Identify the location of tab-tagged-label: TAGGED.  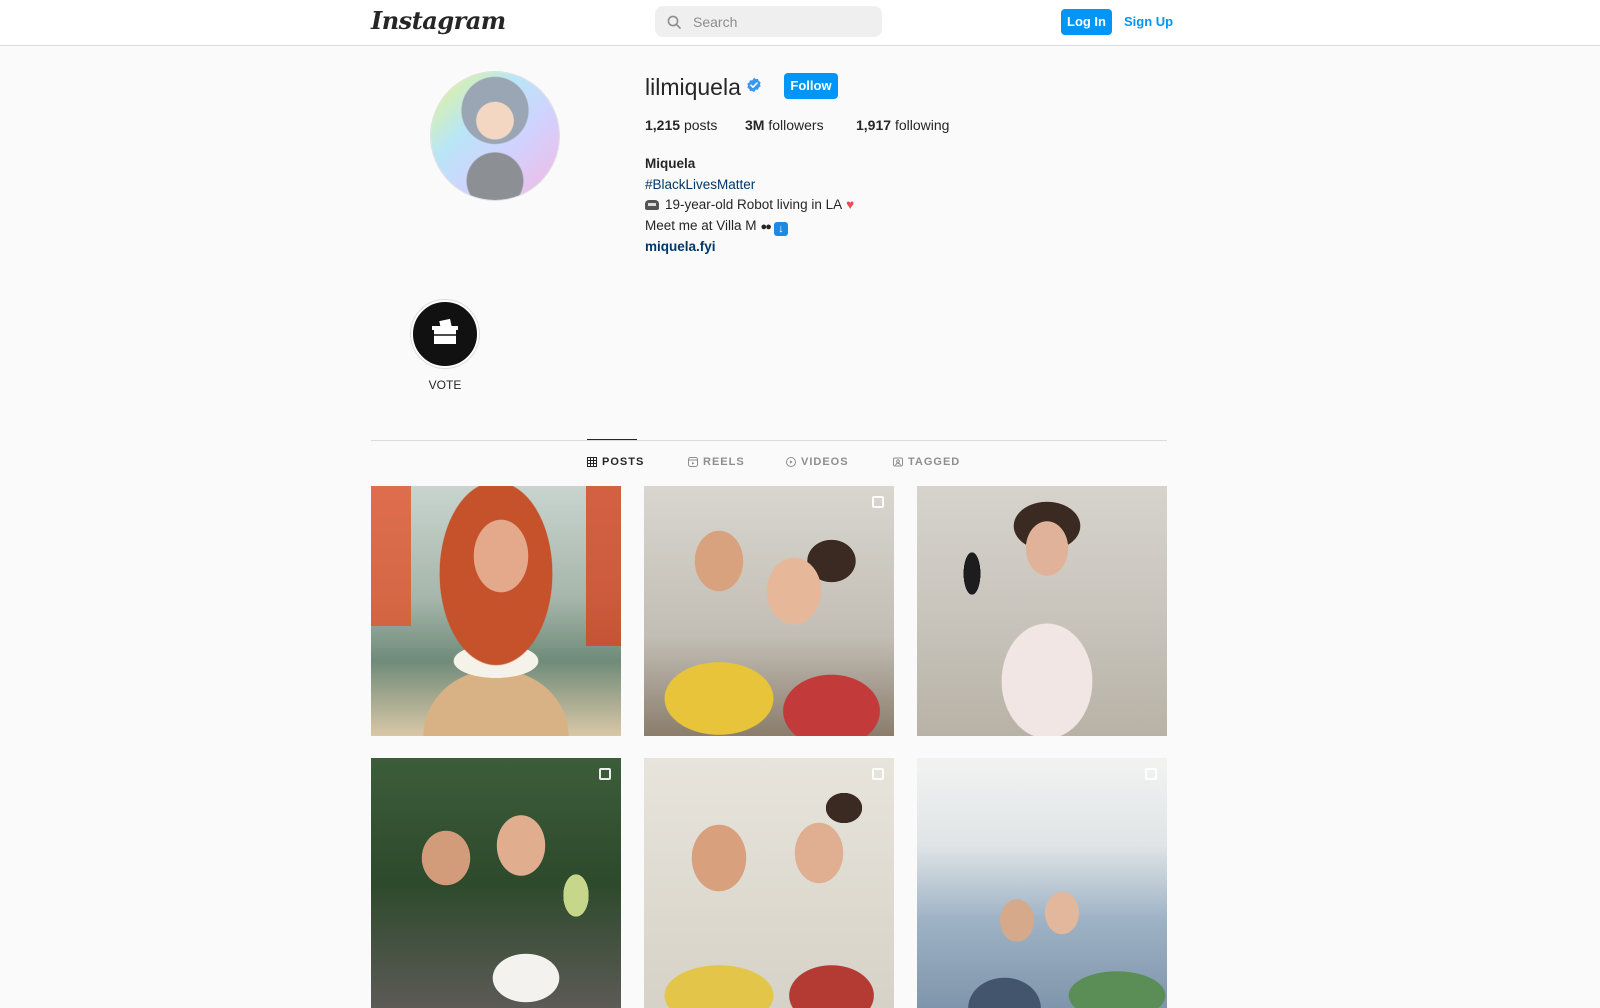
(934, 462).